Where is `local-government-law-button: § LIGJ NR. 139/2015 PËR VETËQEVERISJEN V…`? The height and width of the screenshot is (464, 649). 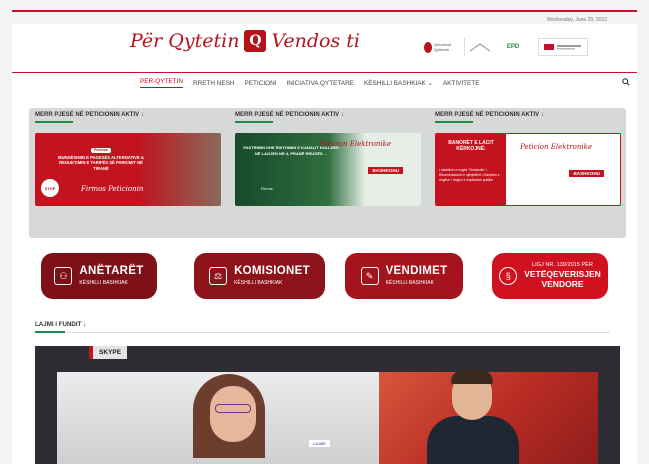
local-government-law-button: § LIGJ NR. 139/2015 PËR VETËQEVERISJEN V… is located at coordinates (550, 276).